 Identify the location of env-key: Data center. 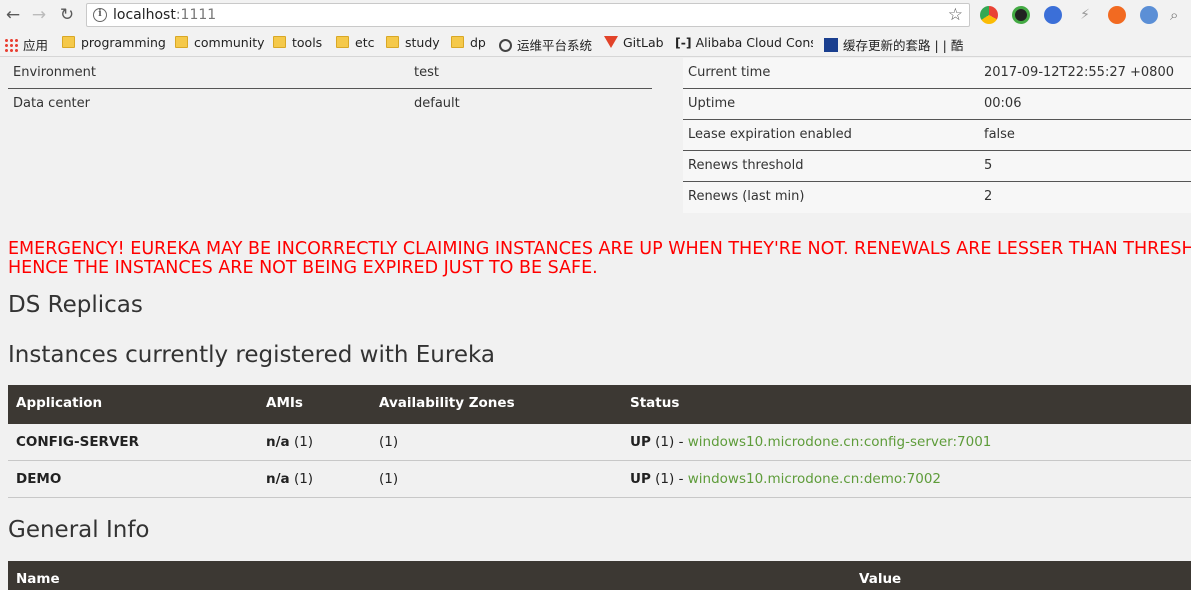
(51, 103).